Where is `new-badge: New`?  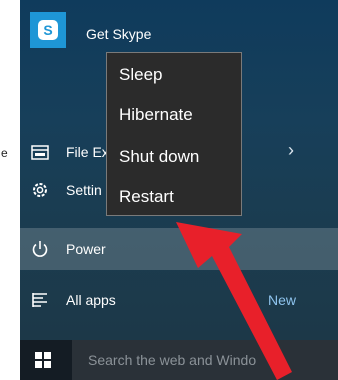
new-badge: New is located at coordinates (282, 300).